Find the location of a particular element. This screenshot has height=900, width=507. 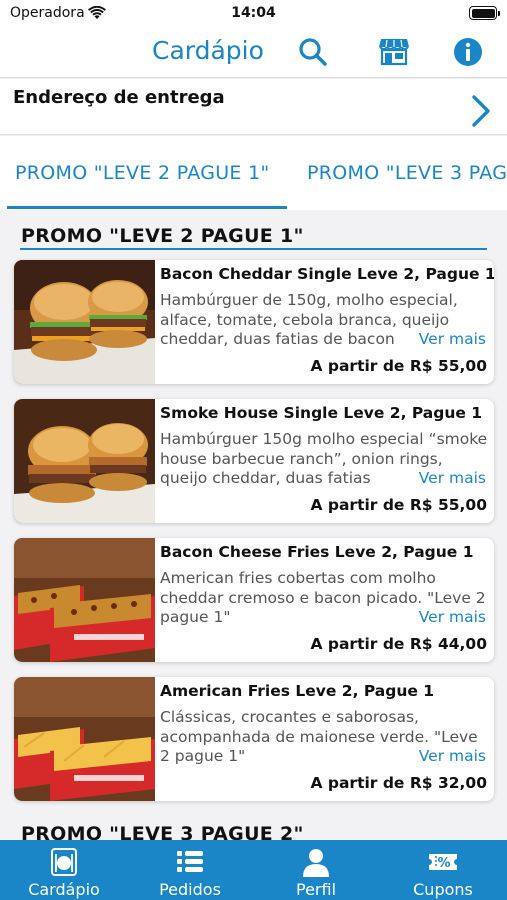

menu-item-title: Bacon Cheese Fries Leve 2, Pague 1 is located at coordinates (317, 552).